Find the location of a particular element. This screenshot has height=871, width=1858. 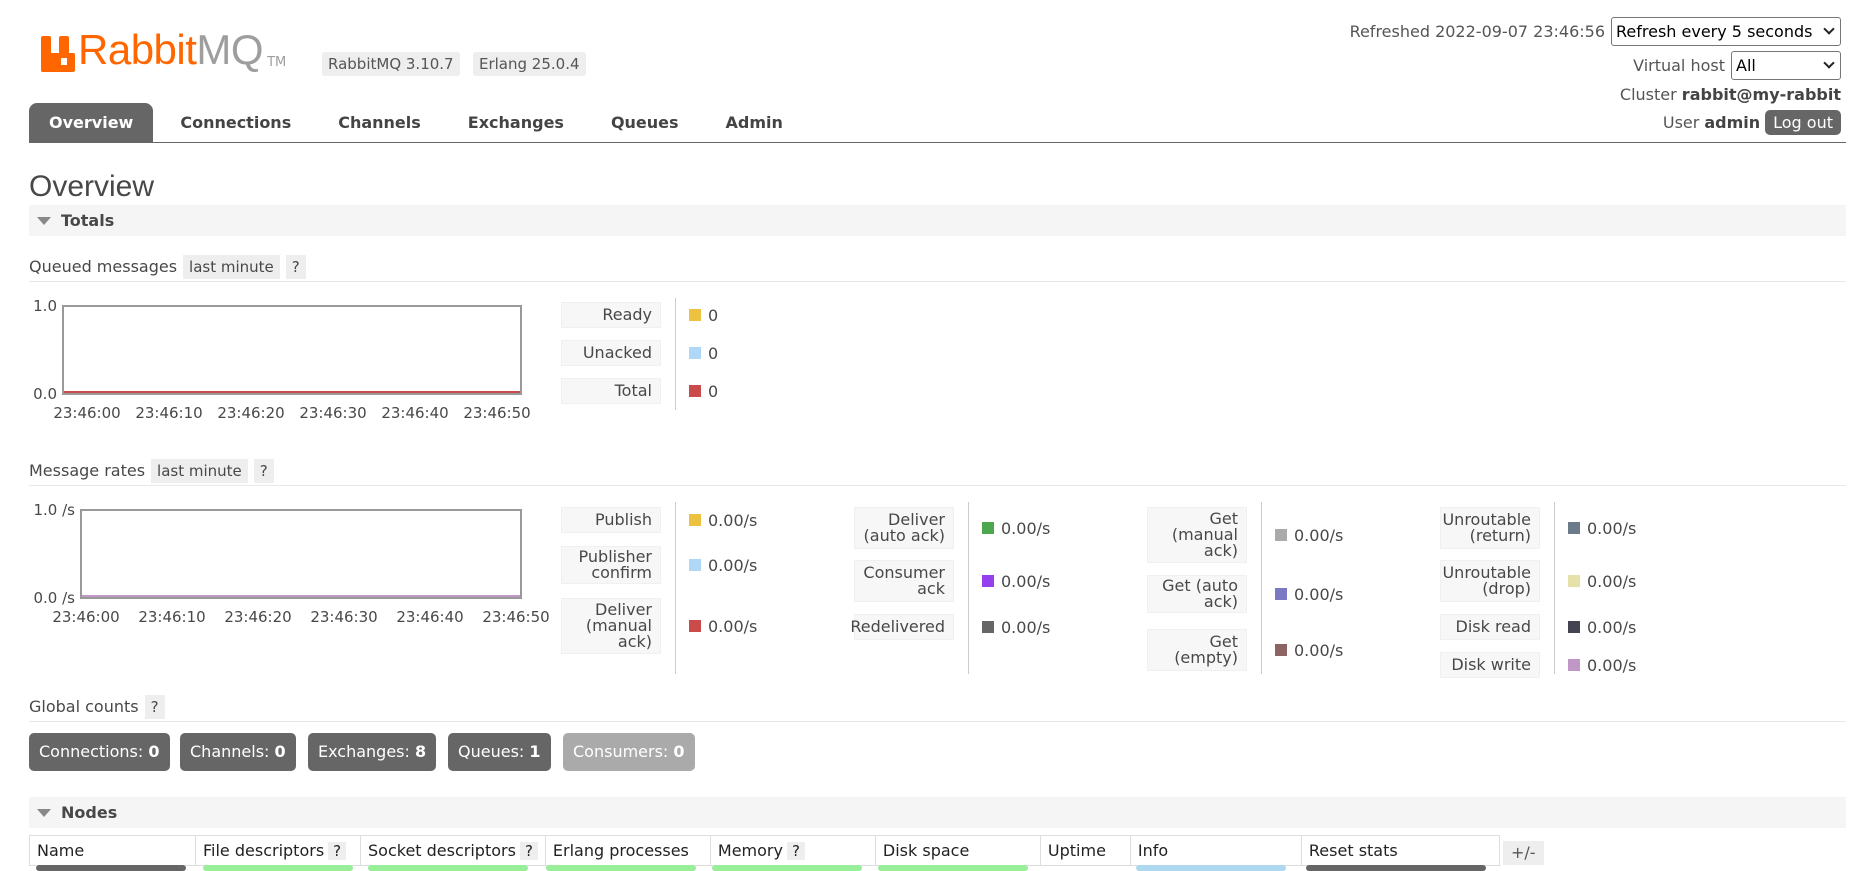

user-row: User admin Log out is located at coordinates (1752, 122).